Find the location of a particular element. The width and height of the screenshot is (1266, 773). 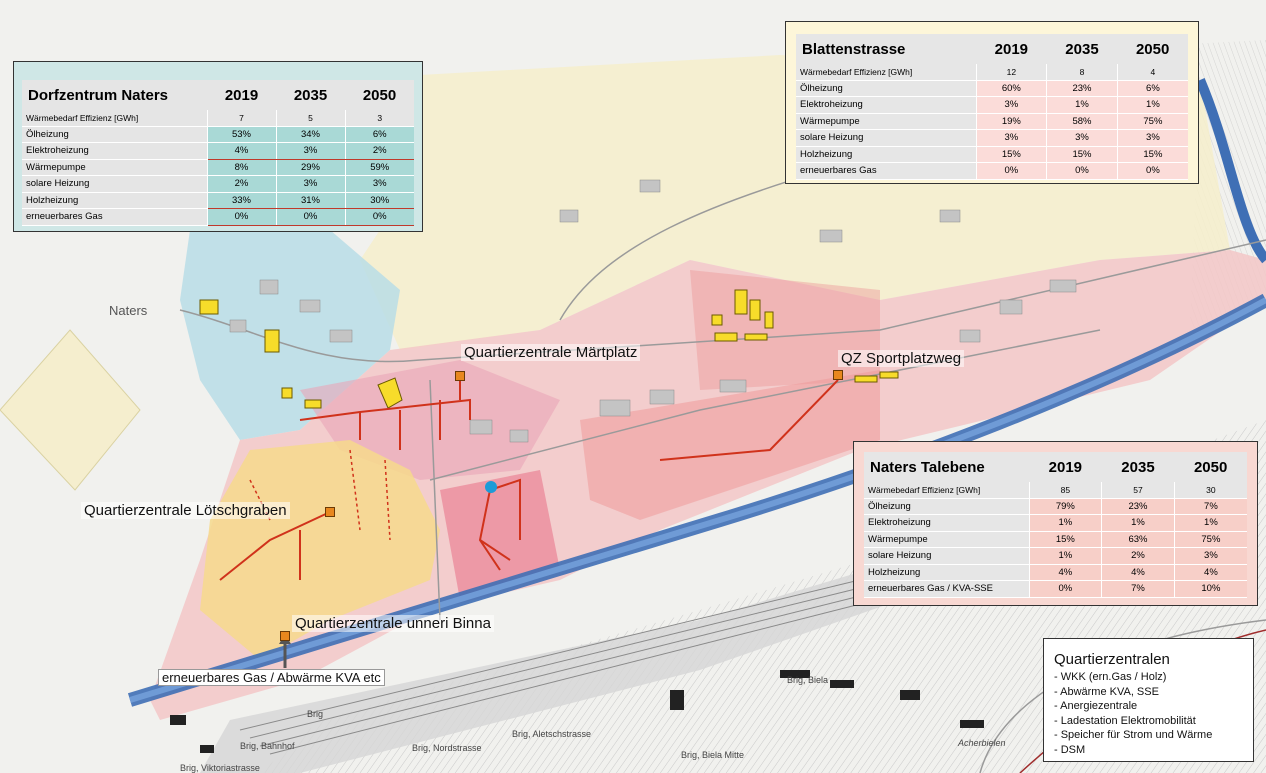

label-sportplatzweg: QZ Sportplatzweg is located at coordinates (901, 358).